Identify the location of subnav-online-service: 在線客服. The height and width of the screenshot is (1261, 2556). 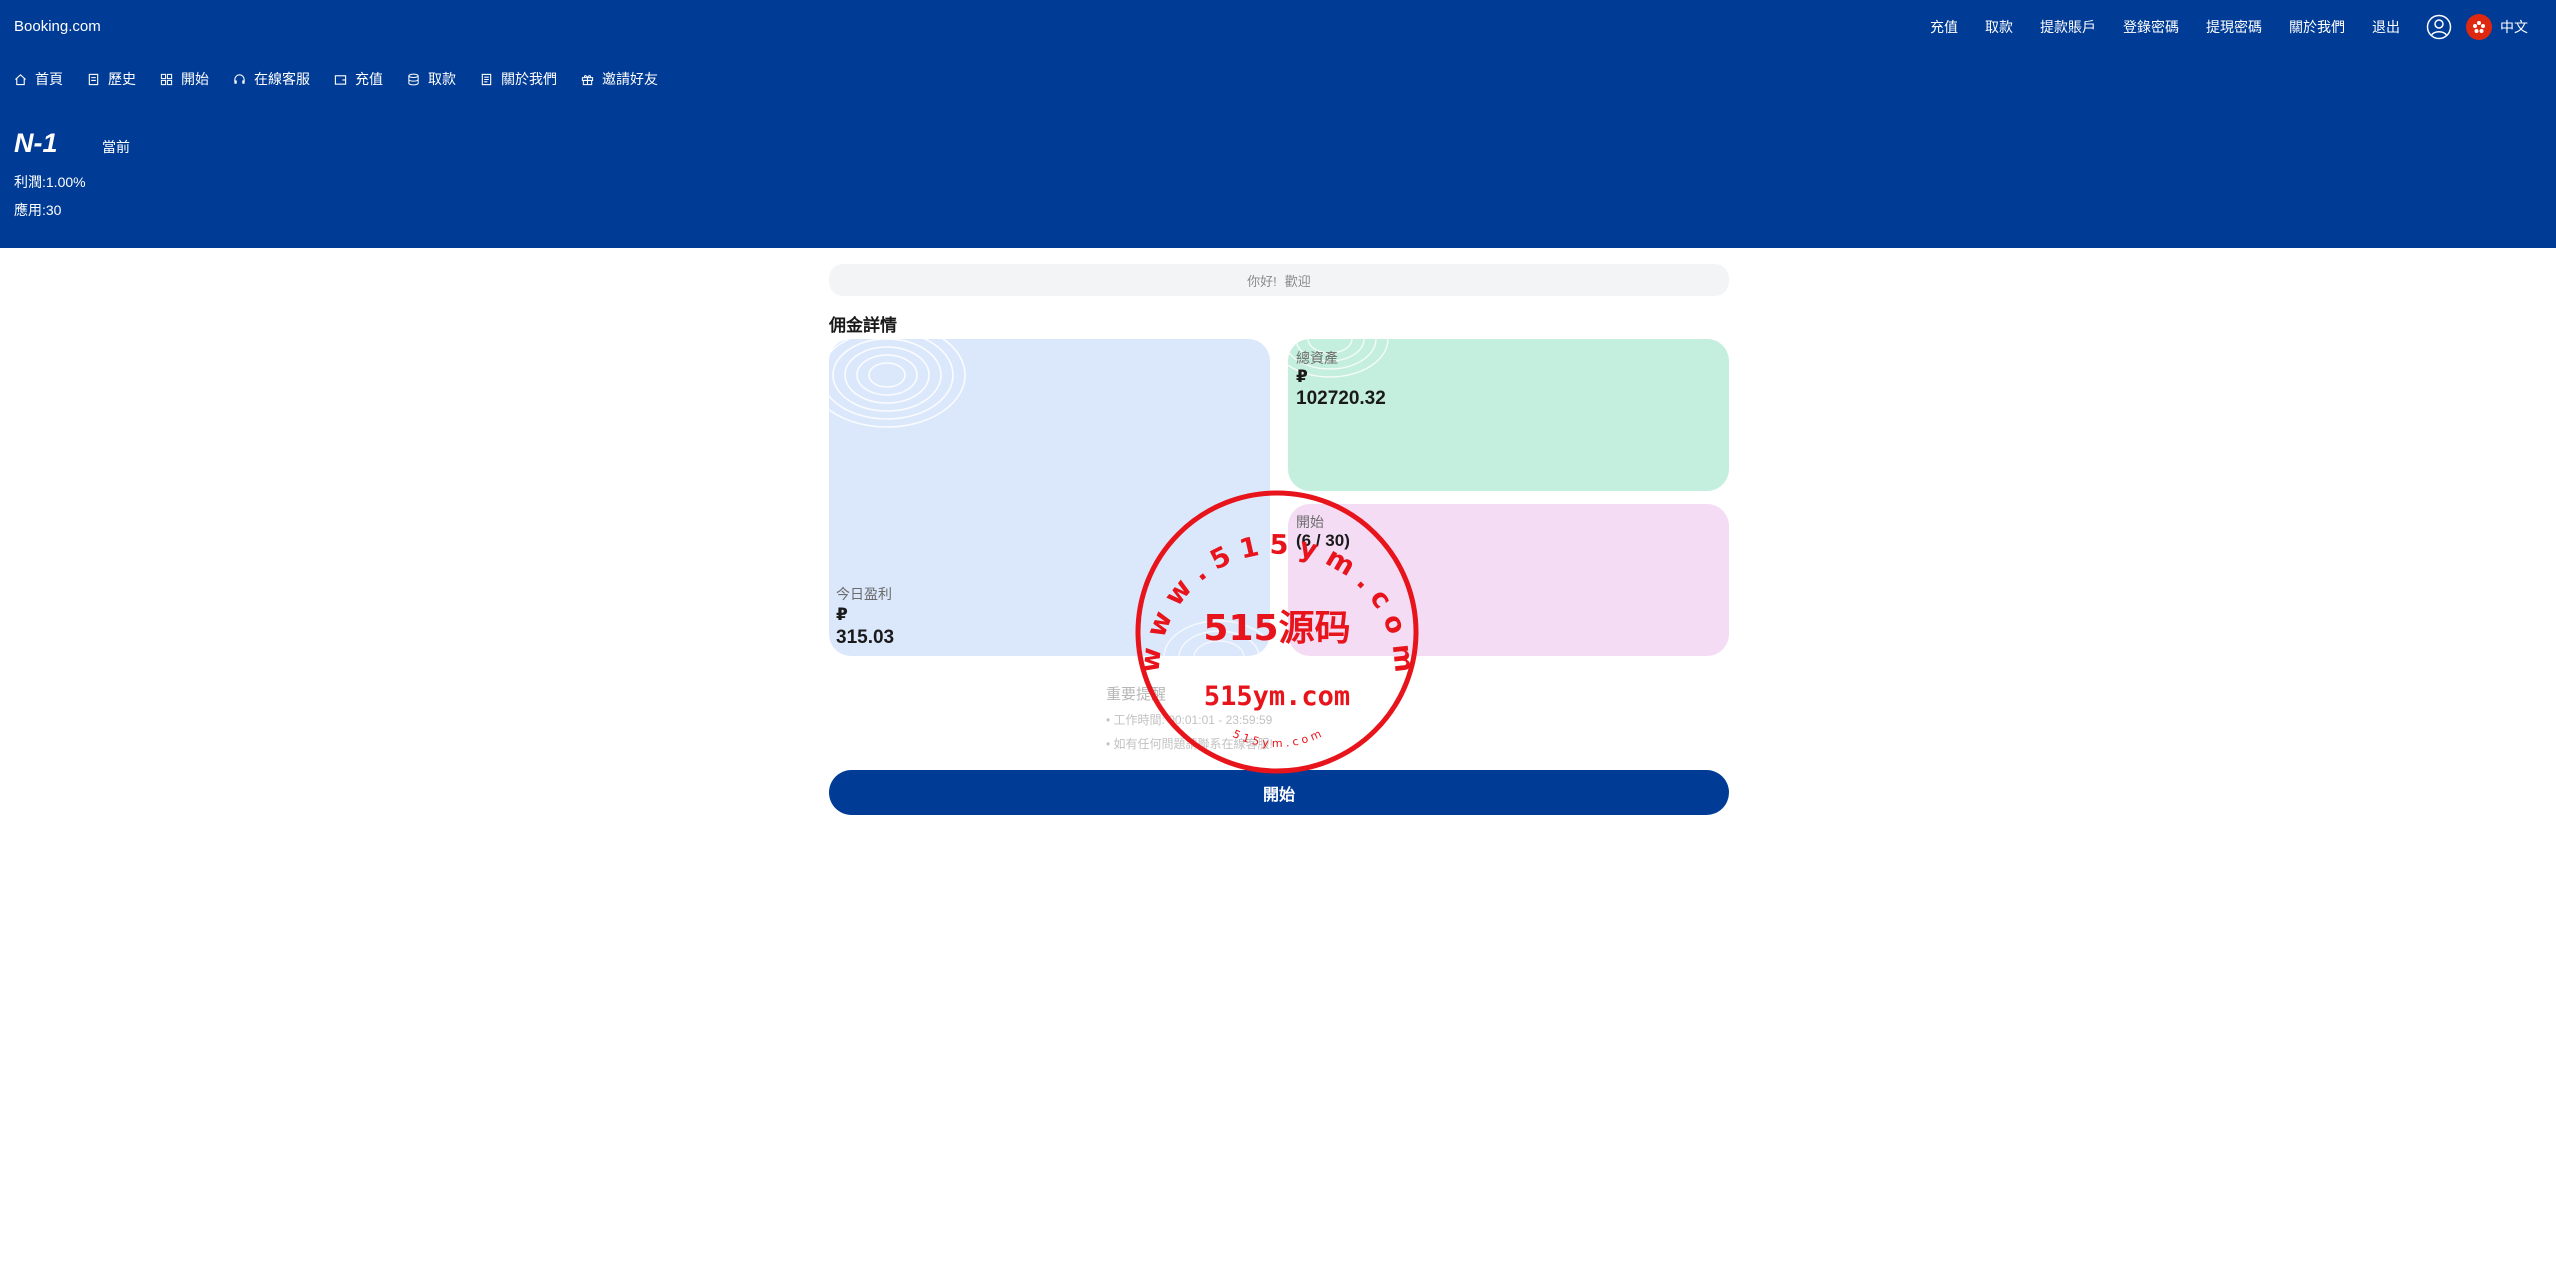
(271, 79).